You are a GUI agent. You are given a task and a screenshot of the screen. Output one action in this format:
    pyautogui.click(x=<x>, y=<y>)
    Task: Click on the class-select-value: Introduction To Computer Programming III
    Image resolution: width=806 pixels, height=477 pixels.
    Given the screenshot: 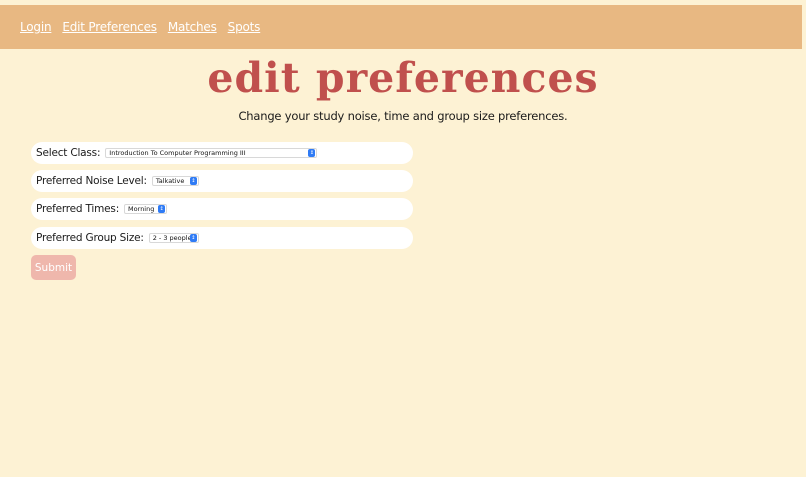 What is the action you would take?
    pyautogui.click(x=177, y=153)
    